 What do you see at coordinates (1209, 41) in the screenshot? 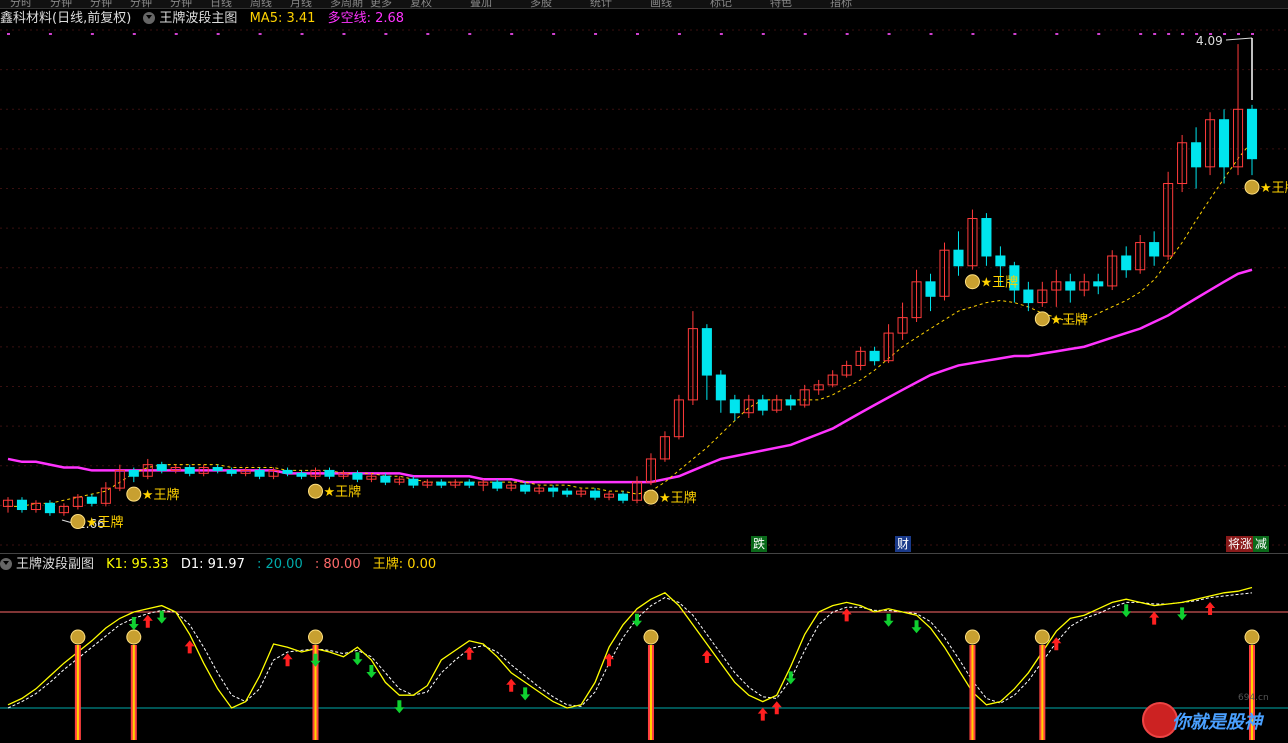
I see `max-price-label: 4.09` at bounding box center [1209, 41].